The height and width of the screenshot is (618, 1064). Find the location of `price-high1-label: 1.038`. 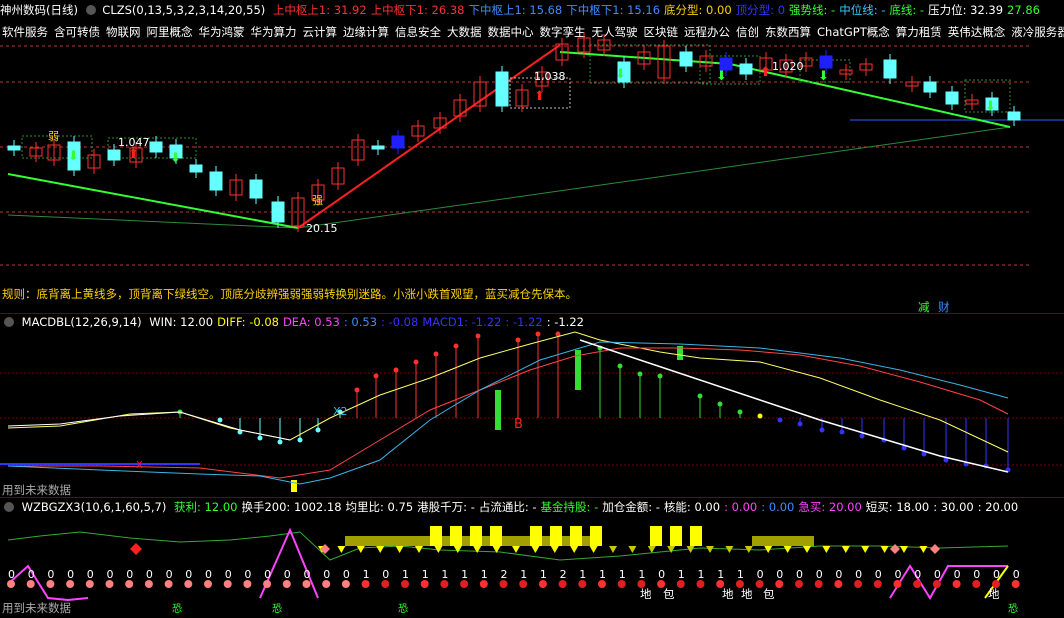

price-high1-label: 1.038 is located at coordinates (550, 76).